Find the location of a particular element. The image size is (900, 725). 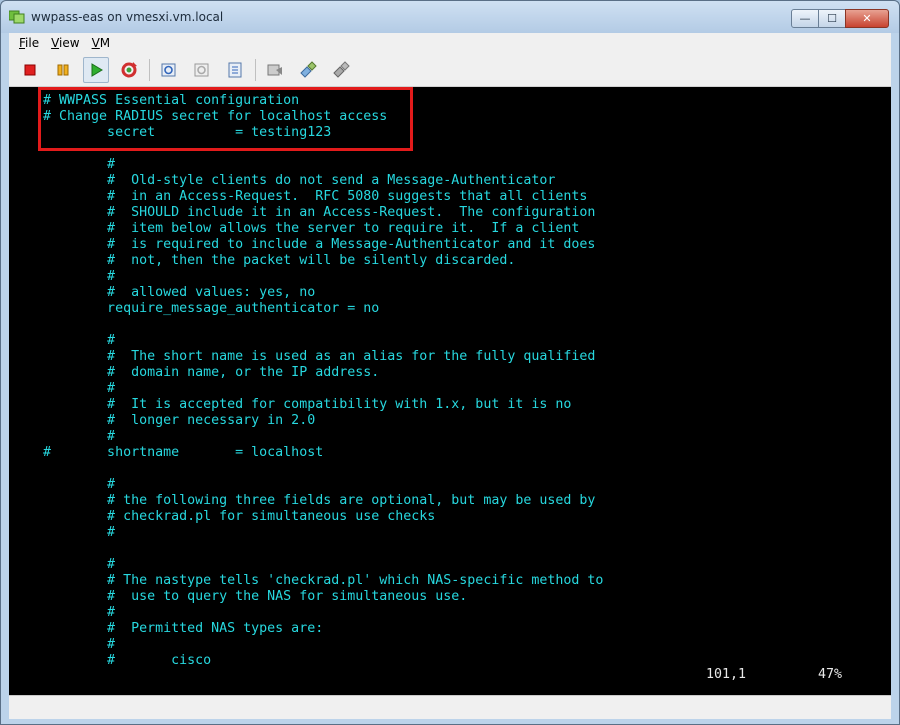

stop-icon is located at coordinates (30, 69).